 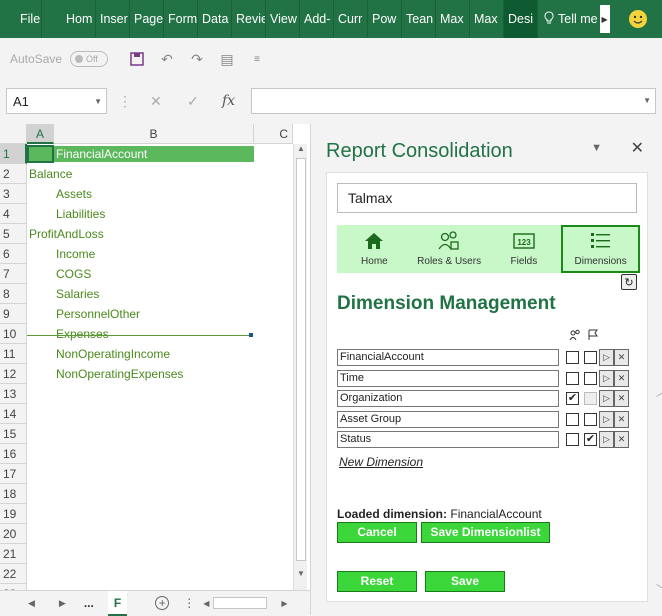 I want to click on scroll-down-icon: ▼, so click(x=301, y=573).